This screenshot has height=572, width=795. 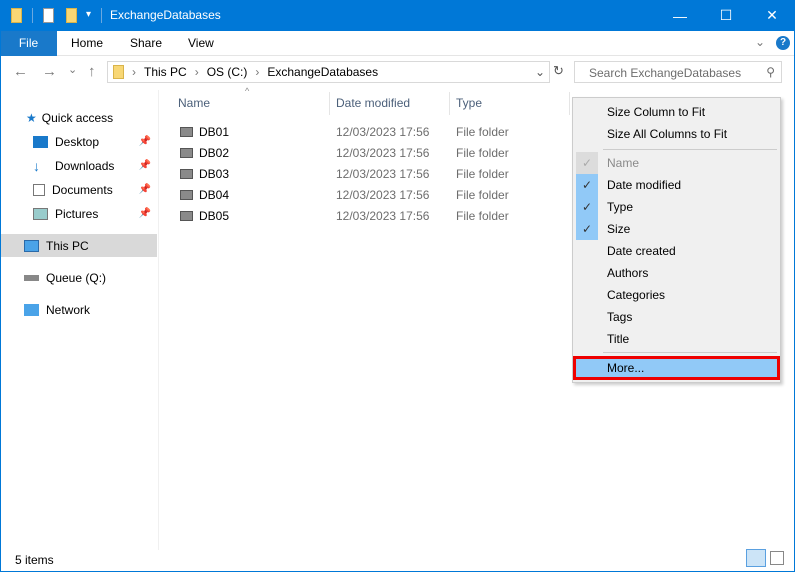 I want to click on menu-item-column: Title, so click(x=676, y=339).